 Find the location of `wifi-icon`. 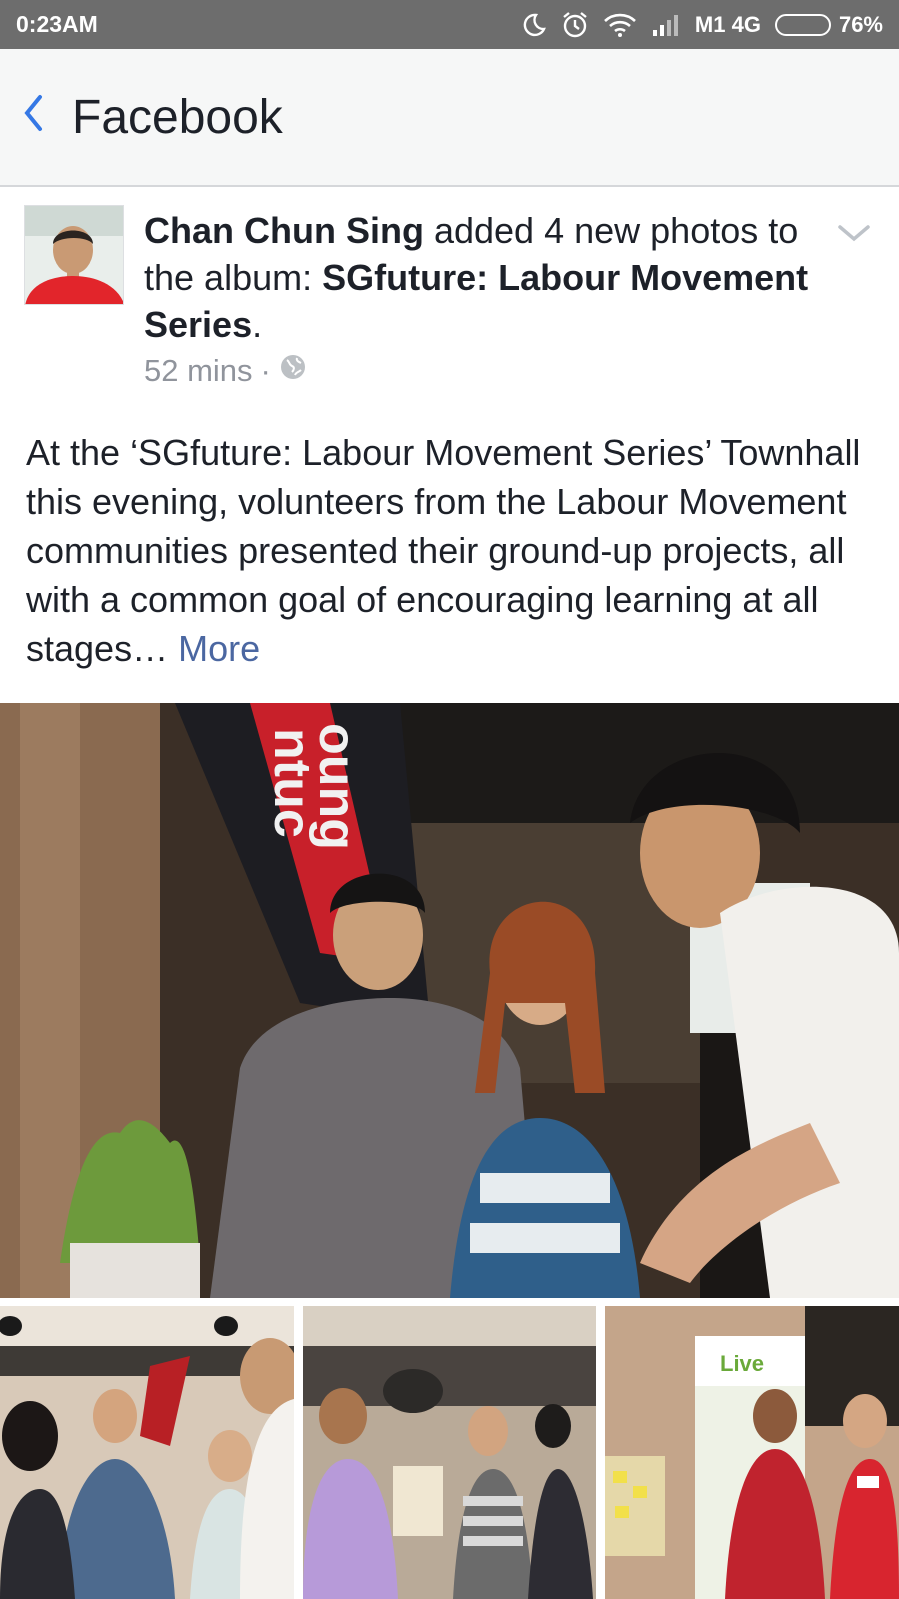

wifi-icon is located at coordinates (620, 25).